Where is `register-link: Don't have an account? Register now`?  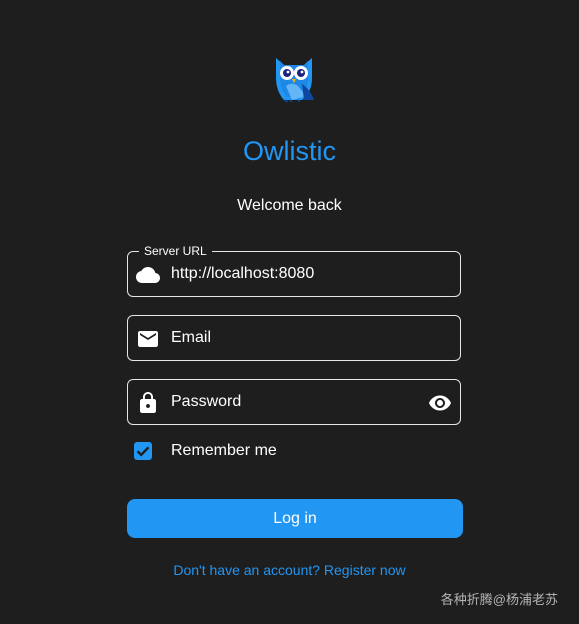 register-link: Don't have an account? Register now is located at coordinates (289, 570).